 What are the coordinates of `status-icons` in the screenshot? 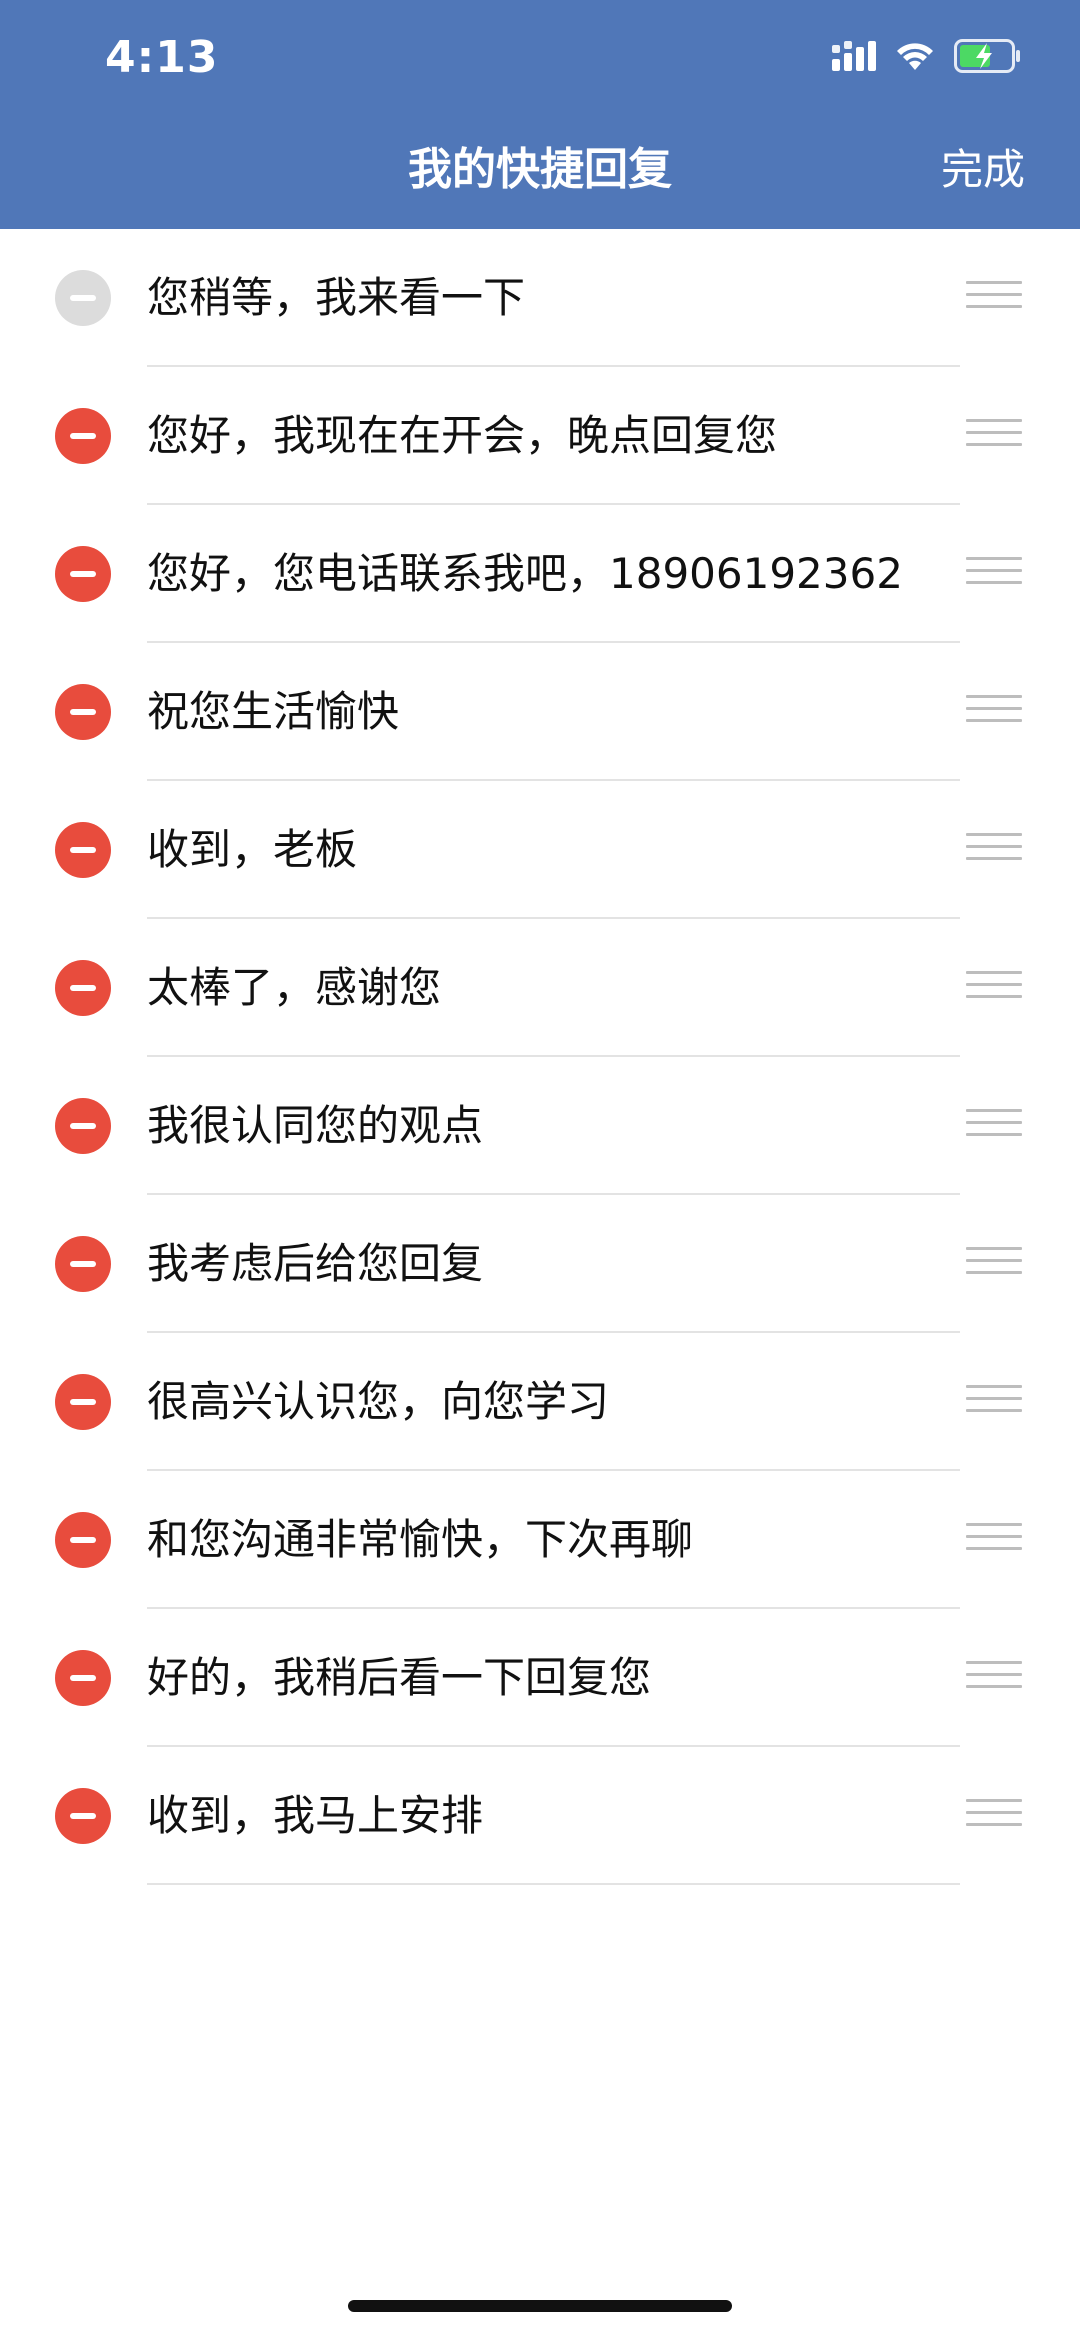 It's located at (927, 58).